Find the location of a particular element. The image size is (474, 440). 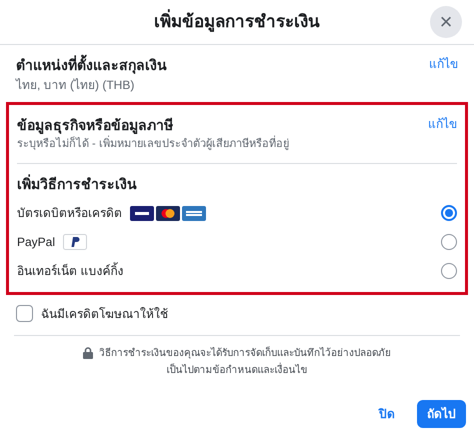

security-note: เป็นไปตามข้อกำหนดและเงื่อนไข is located at coordinates (237, 370).